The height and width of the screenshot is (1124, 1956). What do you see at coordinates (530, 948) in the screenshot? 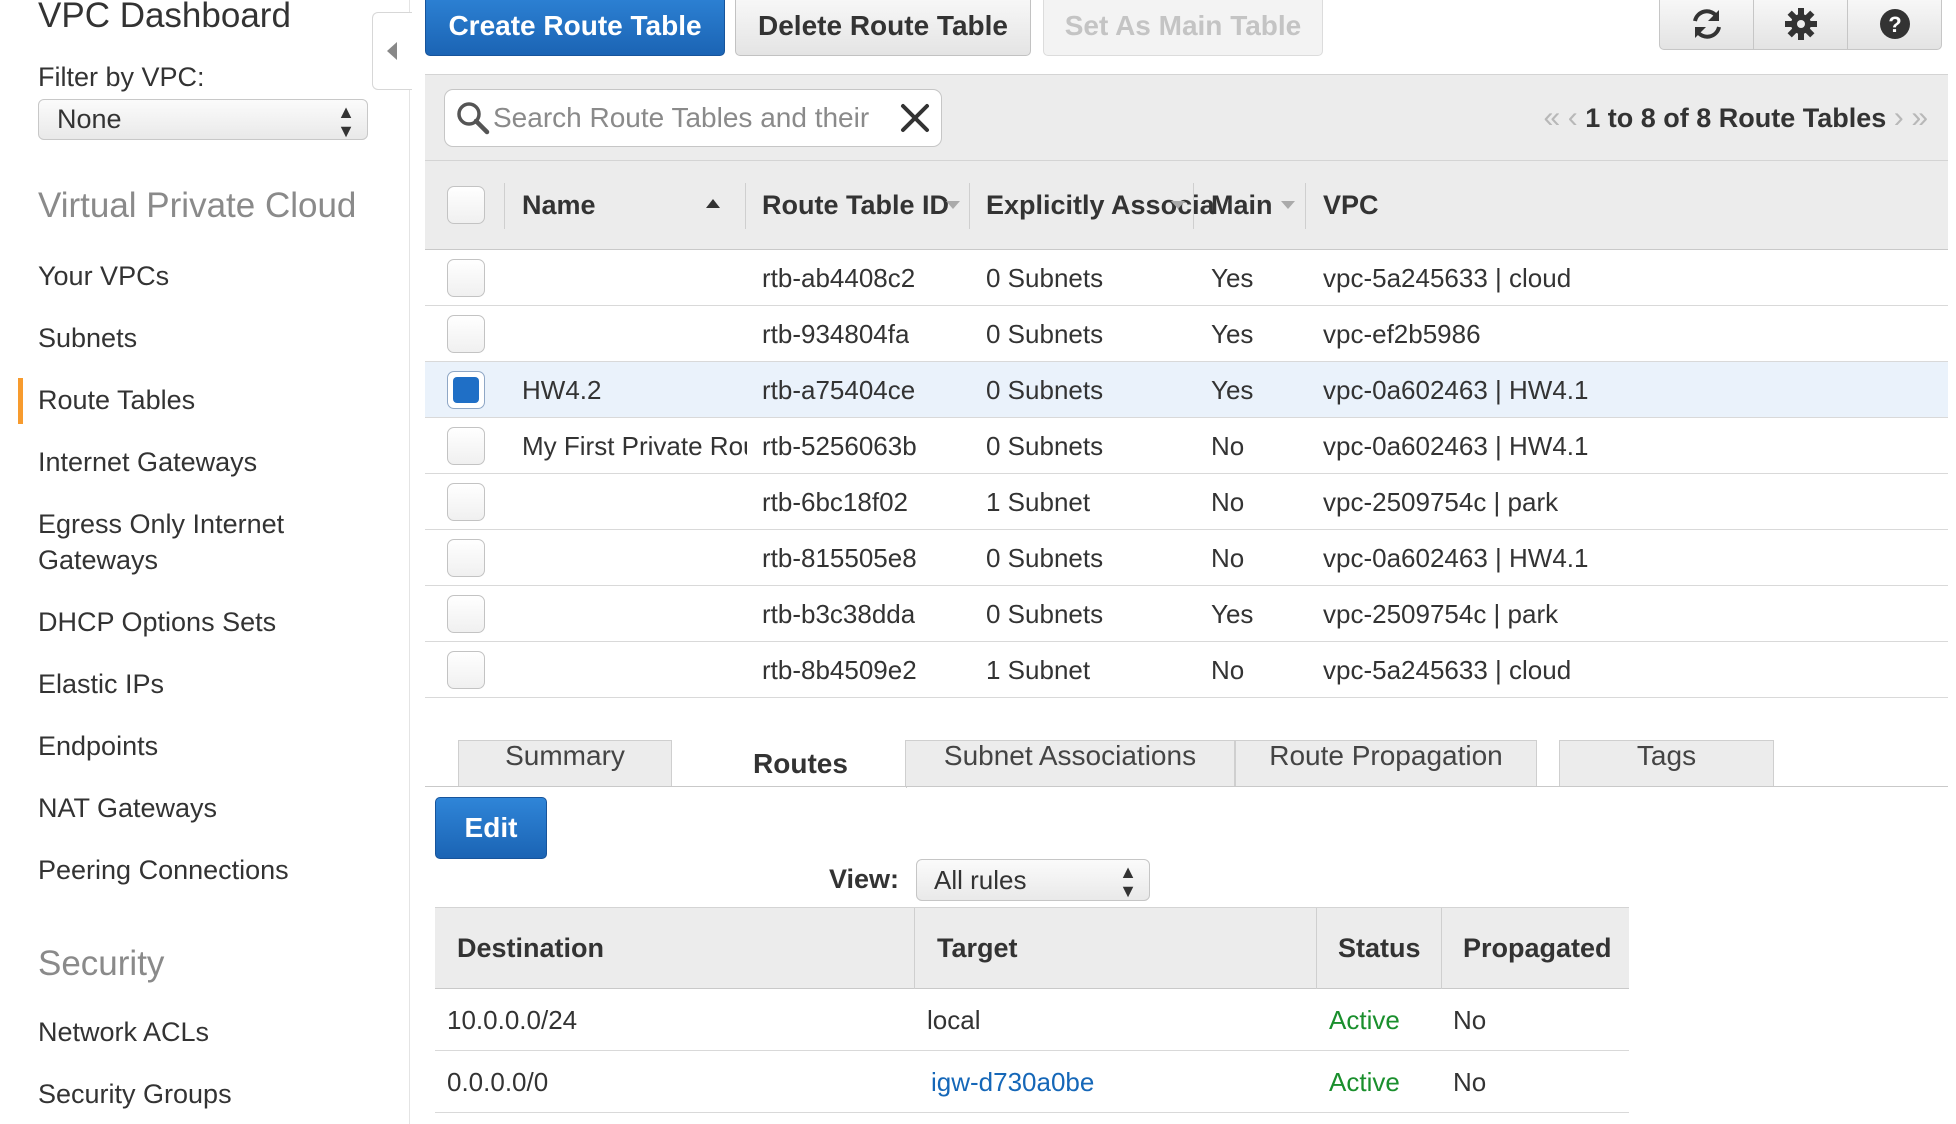
I see `column-header-destination: Destination` at bounding box center [530, 948].